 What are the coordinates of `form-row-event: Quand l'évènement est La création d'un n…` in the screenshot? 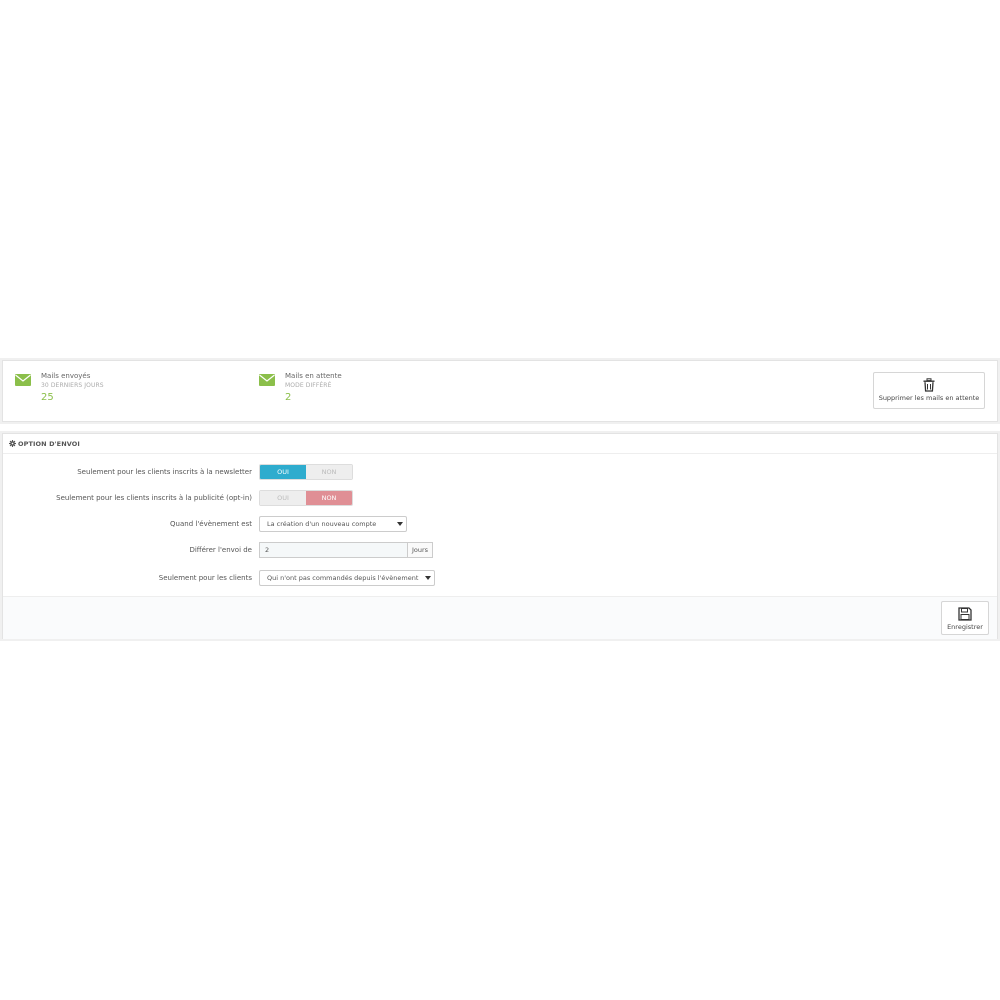 It's located at (500, 524).